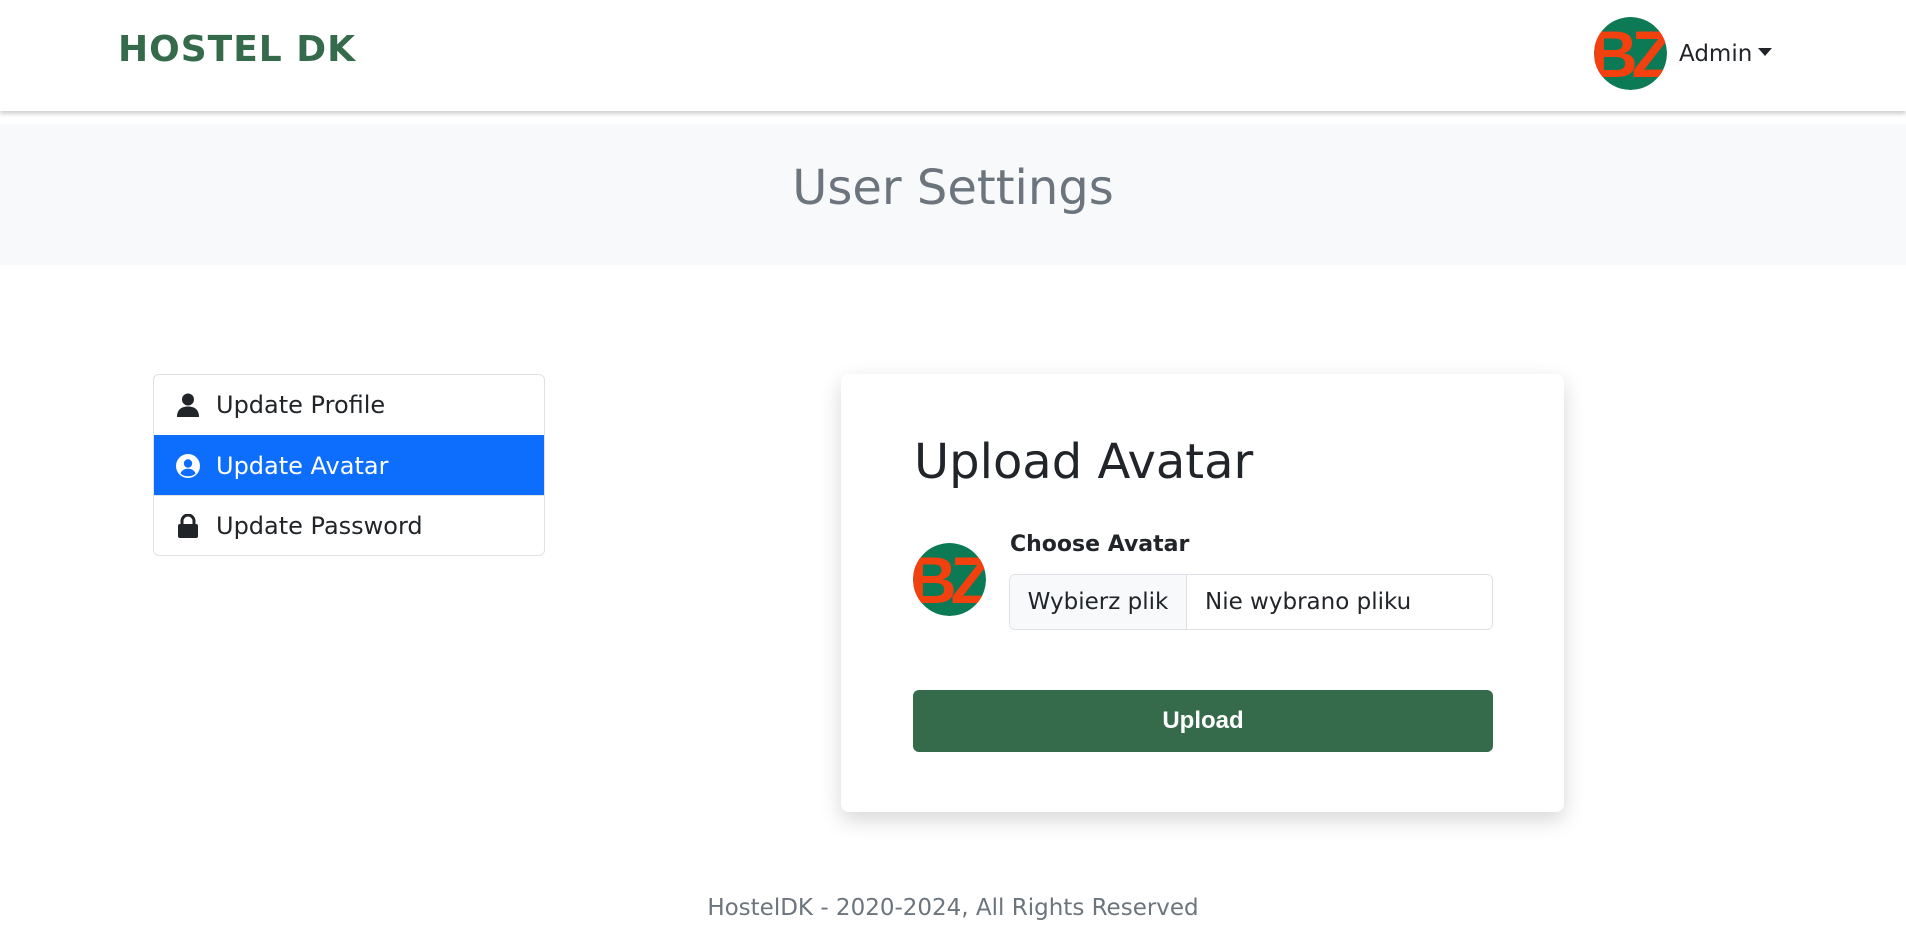  I want to click on page-header-band: User Settings, so click(953, 194).